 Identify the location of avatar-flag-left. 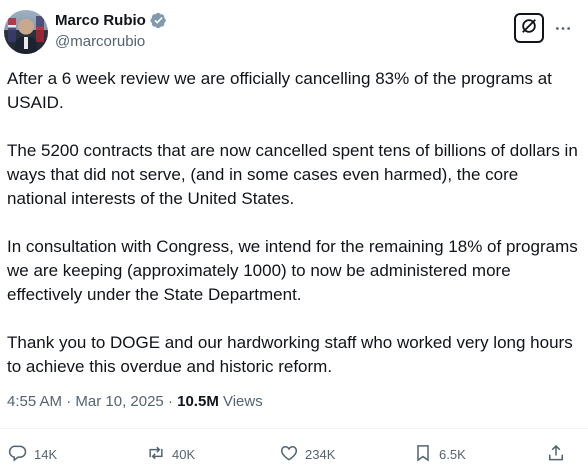
(12, 30).